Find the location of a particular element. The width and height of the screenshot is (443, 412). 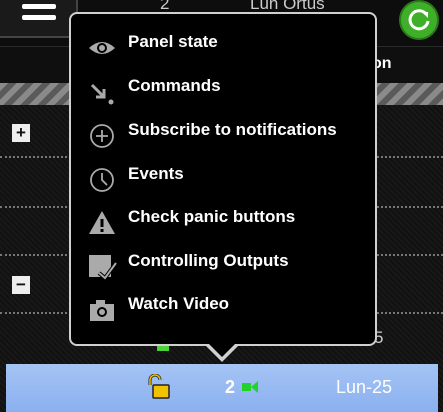

menu-icon-bar is located at coordinates (39, 17).